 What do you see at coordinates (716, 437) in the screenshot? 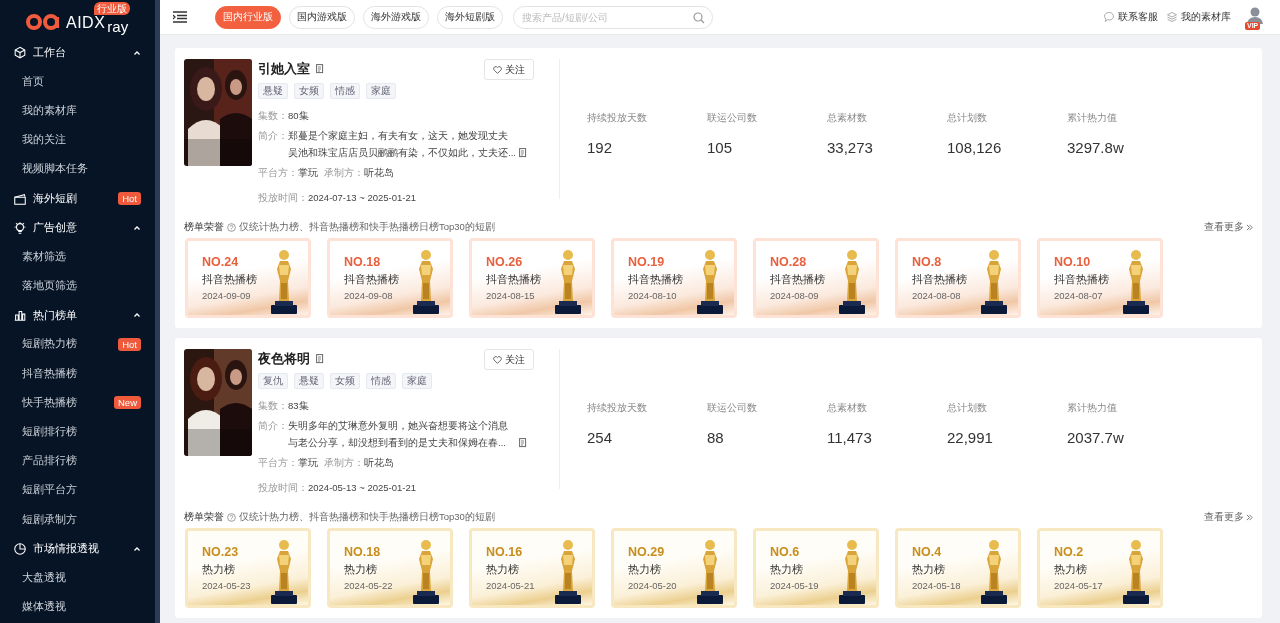
I see `stat-value: 88` at bounding box center [716, 437].